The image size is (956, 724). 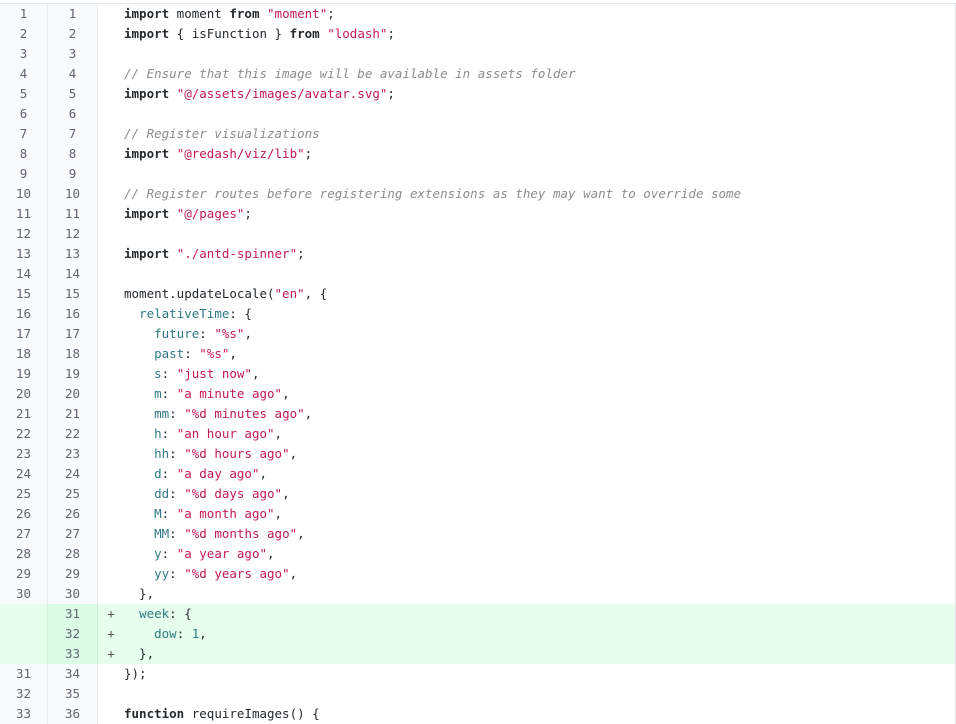 I want to click on old-line-number: 5, so click(x=24, y=94).